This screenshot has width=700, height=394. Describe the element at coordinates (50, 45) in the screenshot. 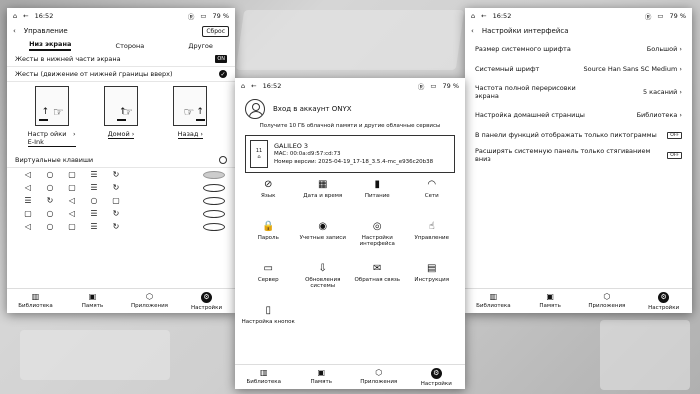

I see `tab-bottom: Низ экрана` at that location.